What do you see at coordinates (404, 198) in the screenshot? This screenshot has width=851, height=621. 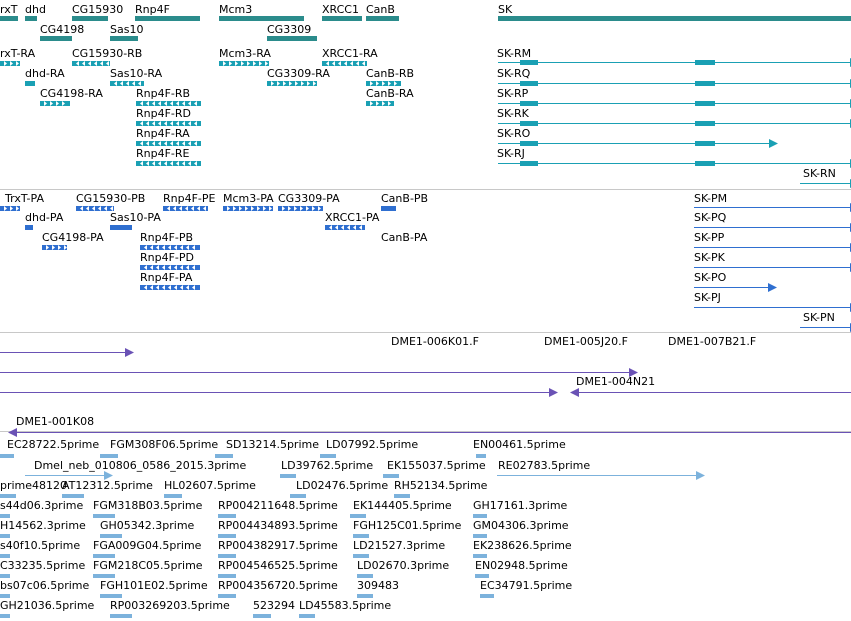 I see `protein-label: CanB-PB` at bounding box center [404, 198].